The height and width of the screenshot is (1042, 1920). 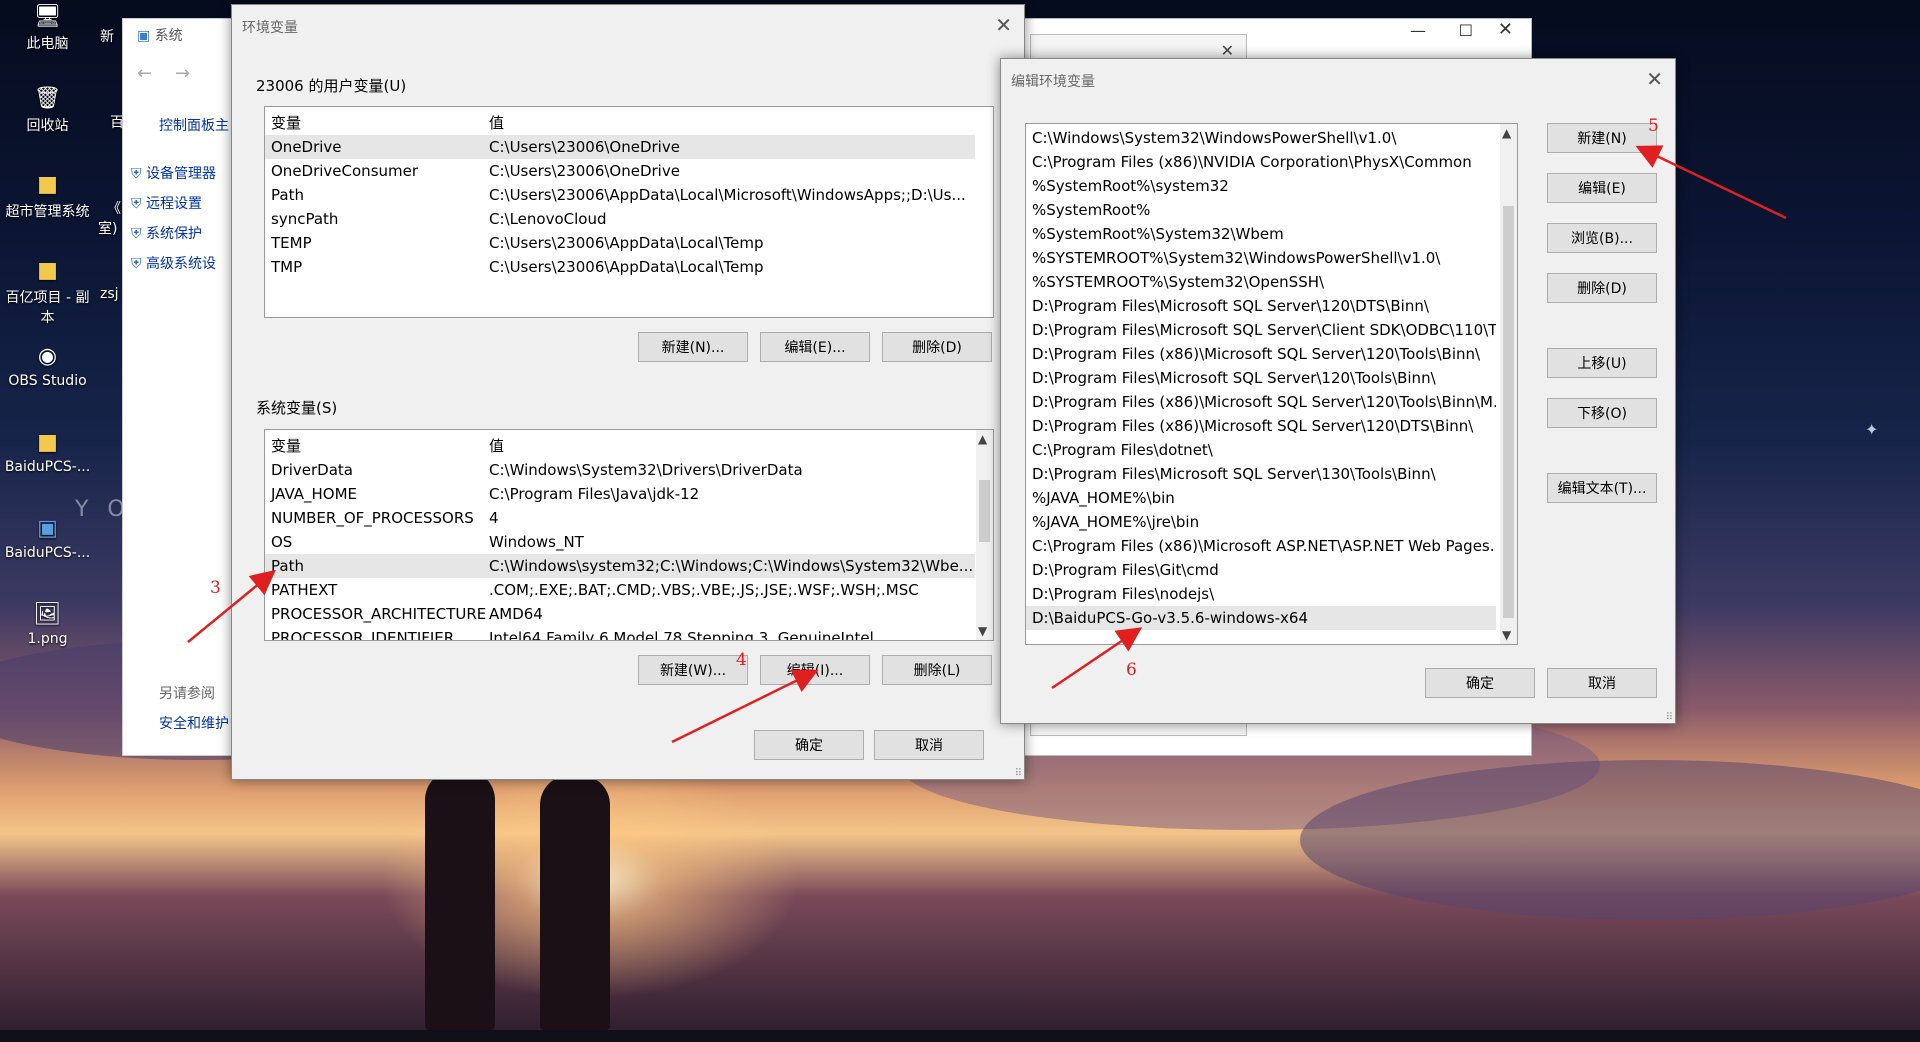 What do you see at coordinates (1466, 30) in the screenshot?
I see `maximize-icon: ☐` at bounding box center [1466, 30].